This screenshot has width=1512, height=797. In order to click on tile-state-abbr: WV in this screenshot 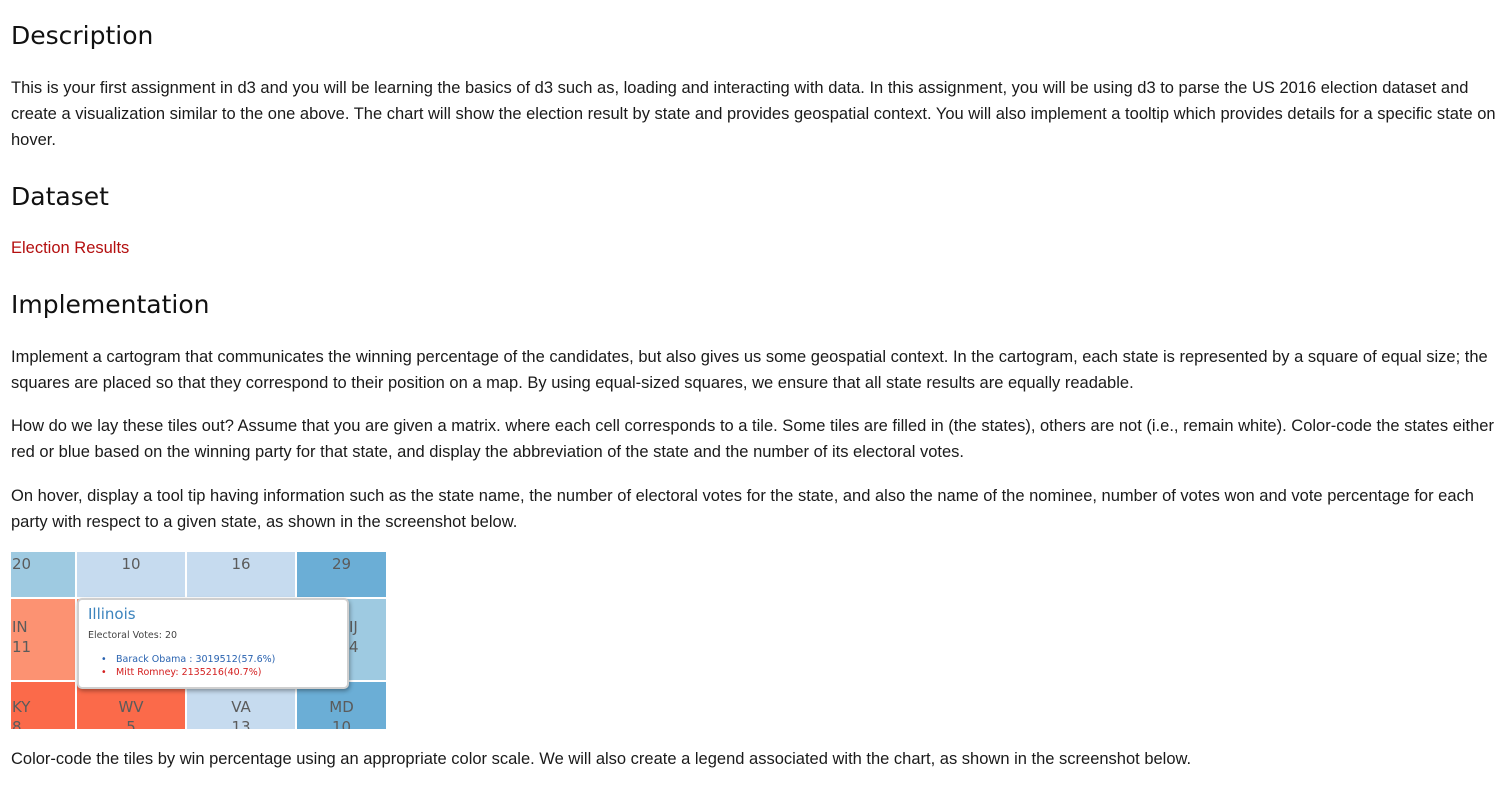, I will do `click(131, 707)`.